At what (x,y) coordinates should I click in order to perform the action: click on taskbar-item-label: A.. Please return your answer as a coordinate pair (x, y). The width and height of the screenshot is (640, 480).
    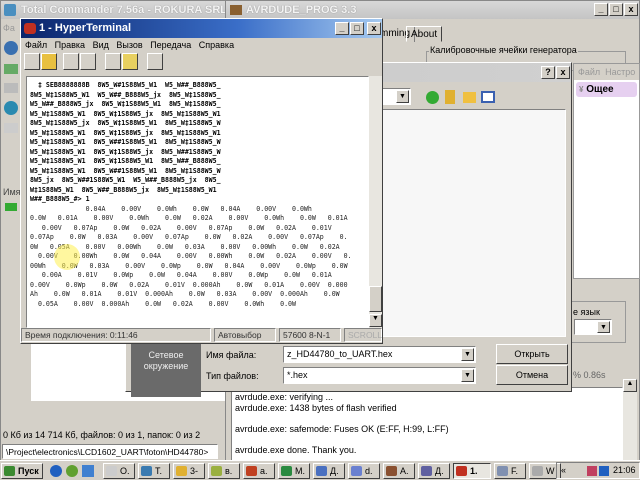
    Looking at the image, I should click on (404, 471).